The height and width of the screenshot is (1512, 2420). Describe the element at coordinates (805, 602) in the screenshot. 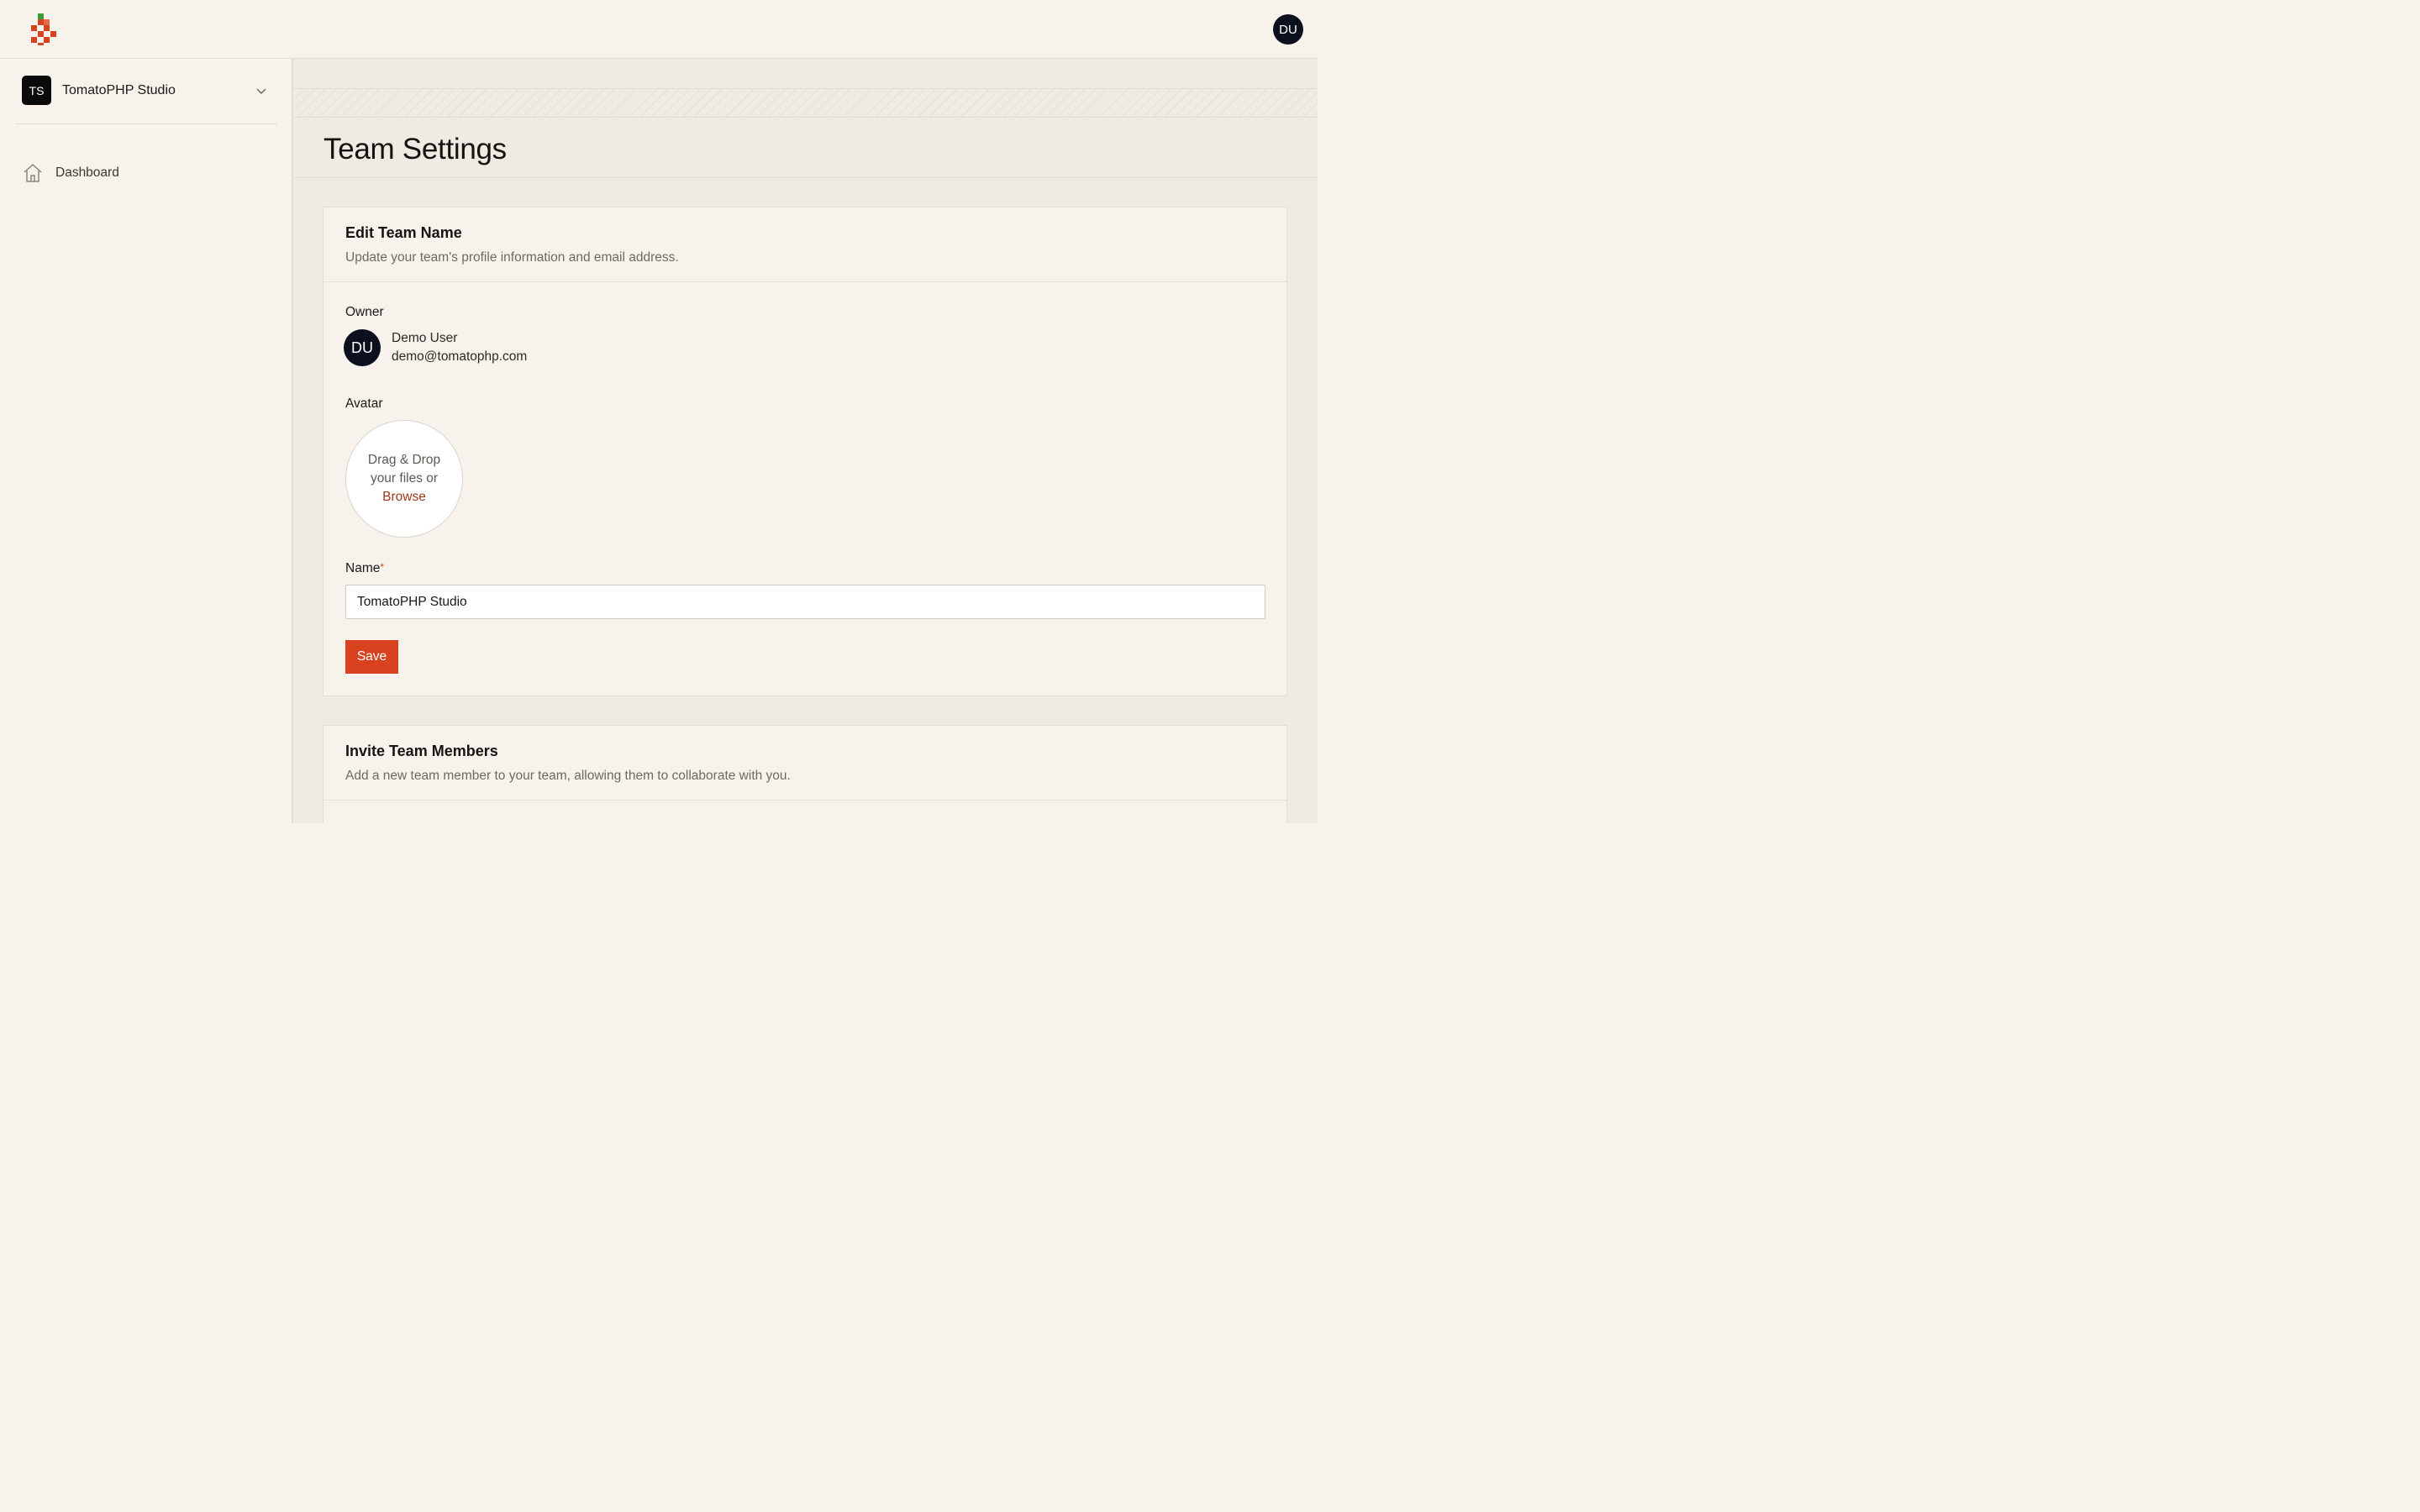

I see `team-name-input` at that location.